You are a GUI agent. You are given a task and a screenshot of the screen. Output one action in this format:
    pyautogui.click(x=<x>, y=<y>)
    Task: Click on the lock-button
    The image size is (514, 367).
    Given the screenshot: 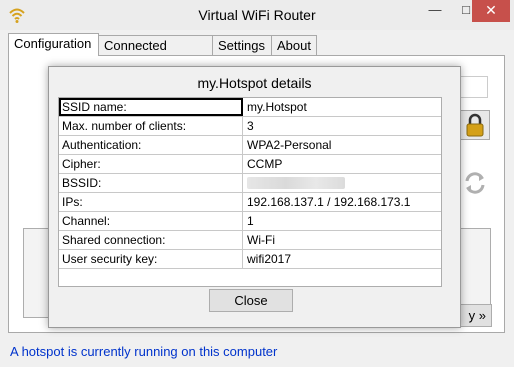 What is the action you would take?
    pyautogui.click(x=475, y=125)
    